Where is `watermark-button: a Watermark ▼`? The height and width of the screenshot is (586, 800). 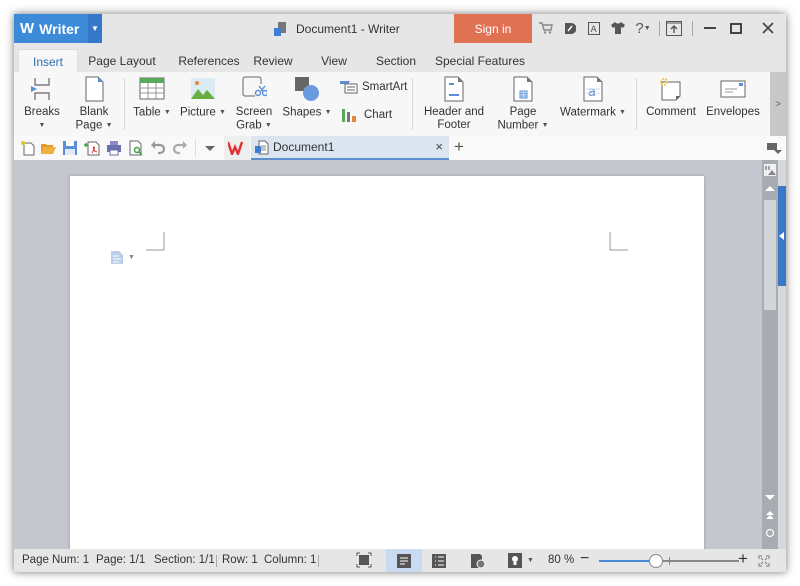
watermark-button: a Watermark ▼ is located at coordinates (593, 98).